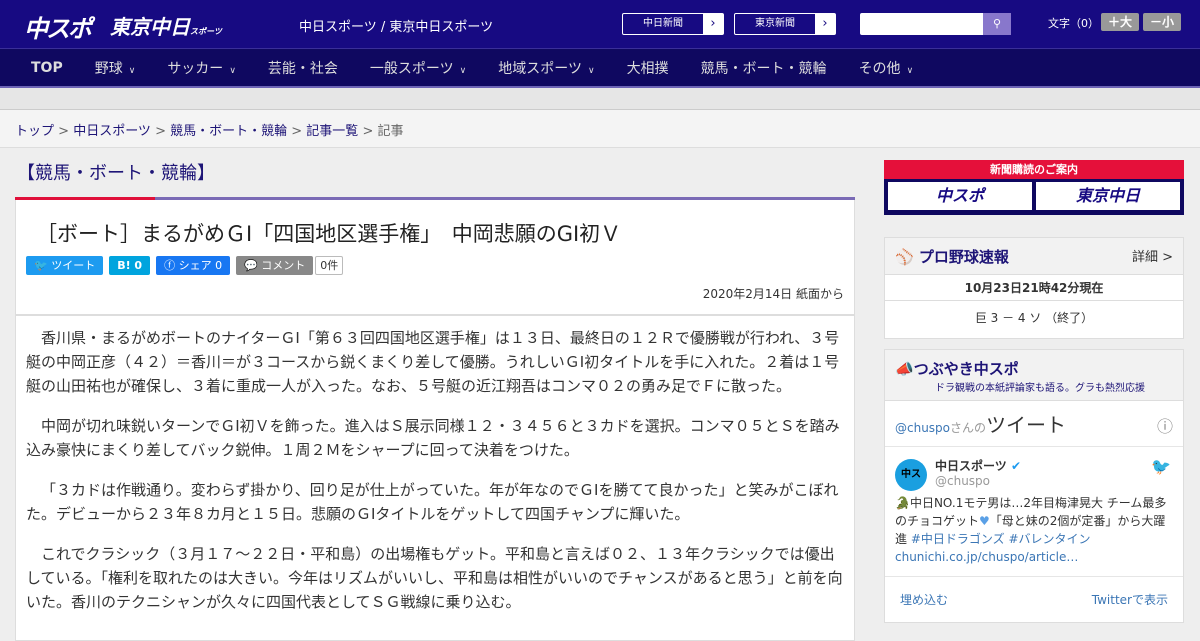 The width and height of the screenshot is (1200, 641). I want to click on avatar: 中ス, so click(911, 475).